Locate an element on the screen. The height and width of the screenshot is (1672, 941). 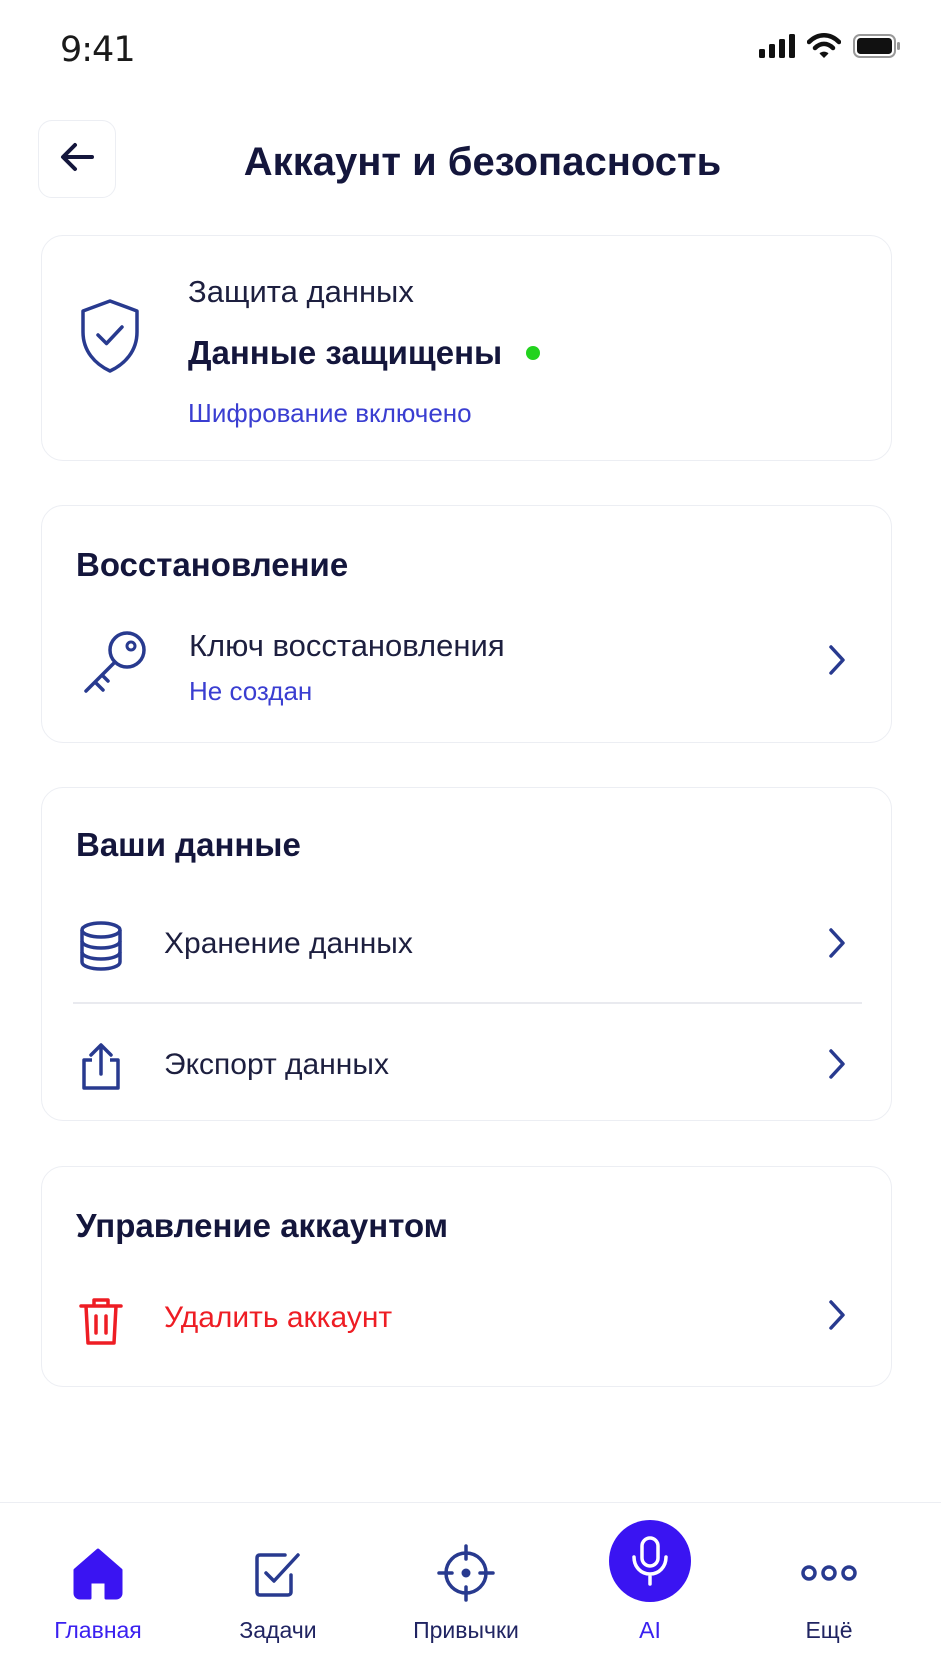
tab-bar: Главная Задачи Привычки AI Ещё is located at coordinates (470, 1587).